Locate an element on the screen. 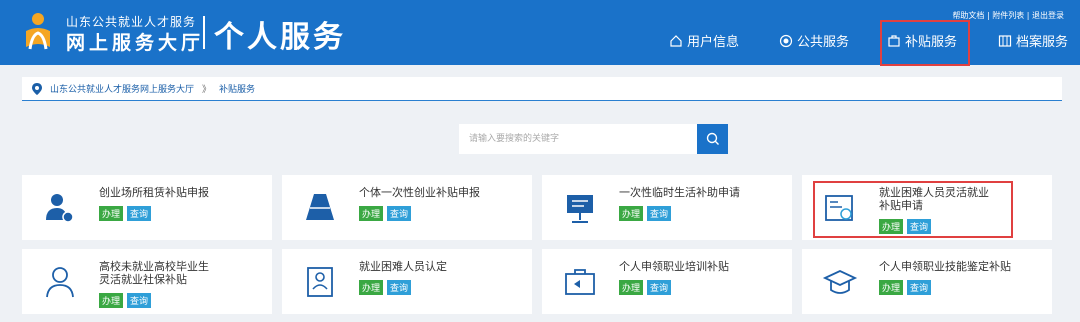  attachment-list-link: 附件列表 is located at coordinates (1008, 15).